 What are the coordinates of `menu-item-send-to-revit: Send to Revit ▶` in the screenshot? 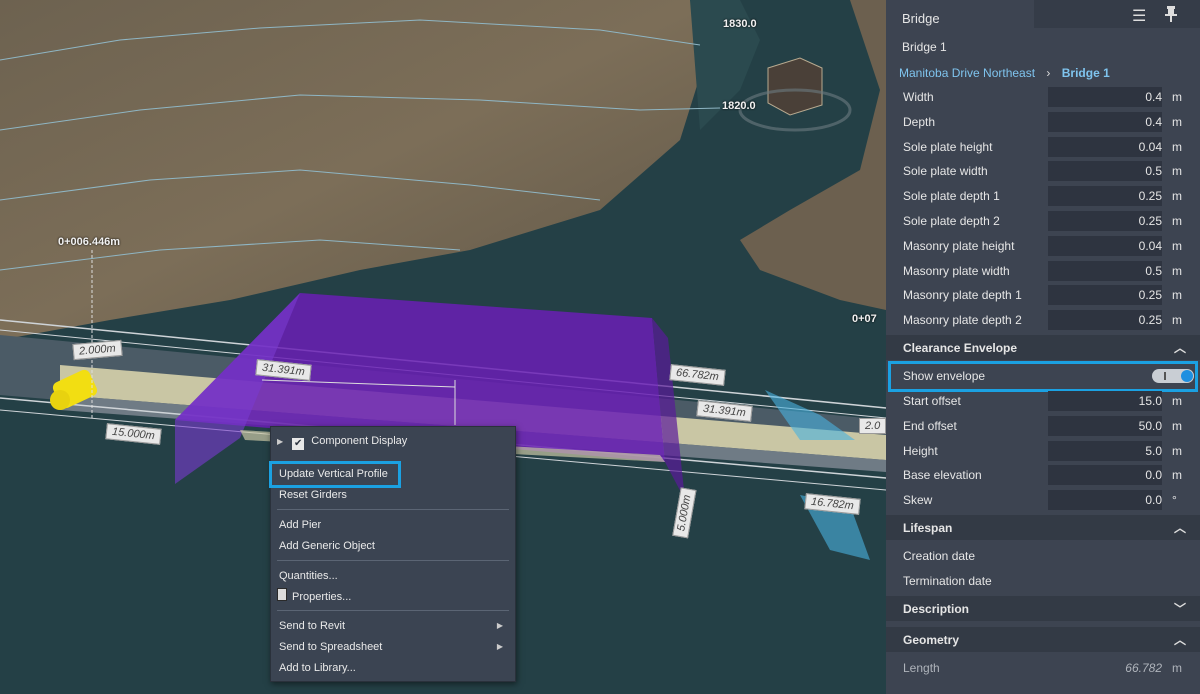 It's located at (393, 626).